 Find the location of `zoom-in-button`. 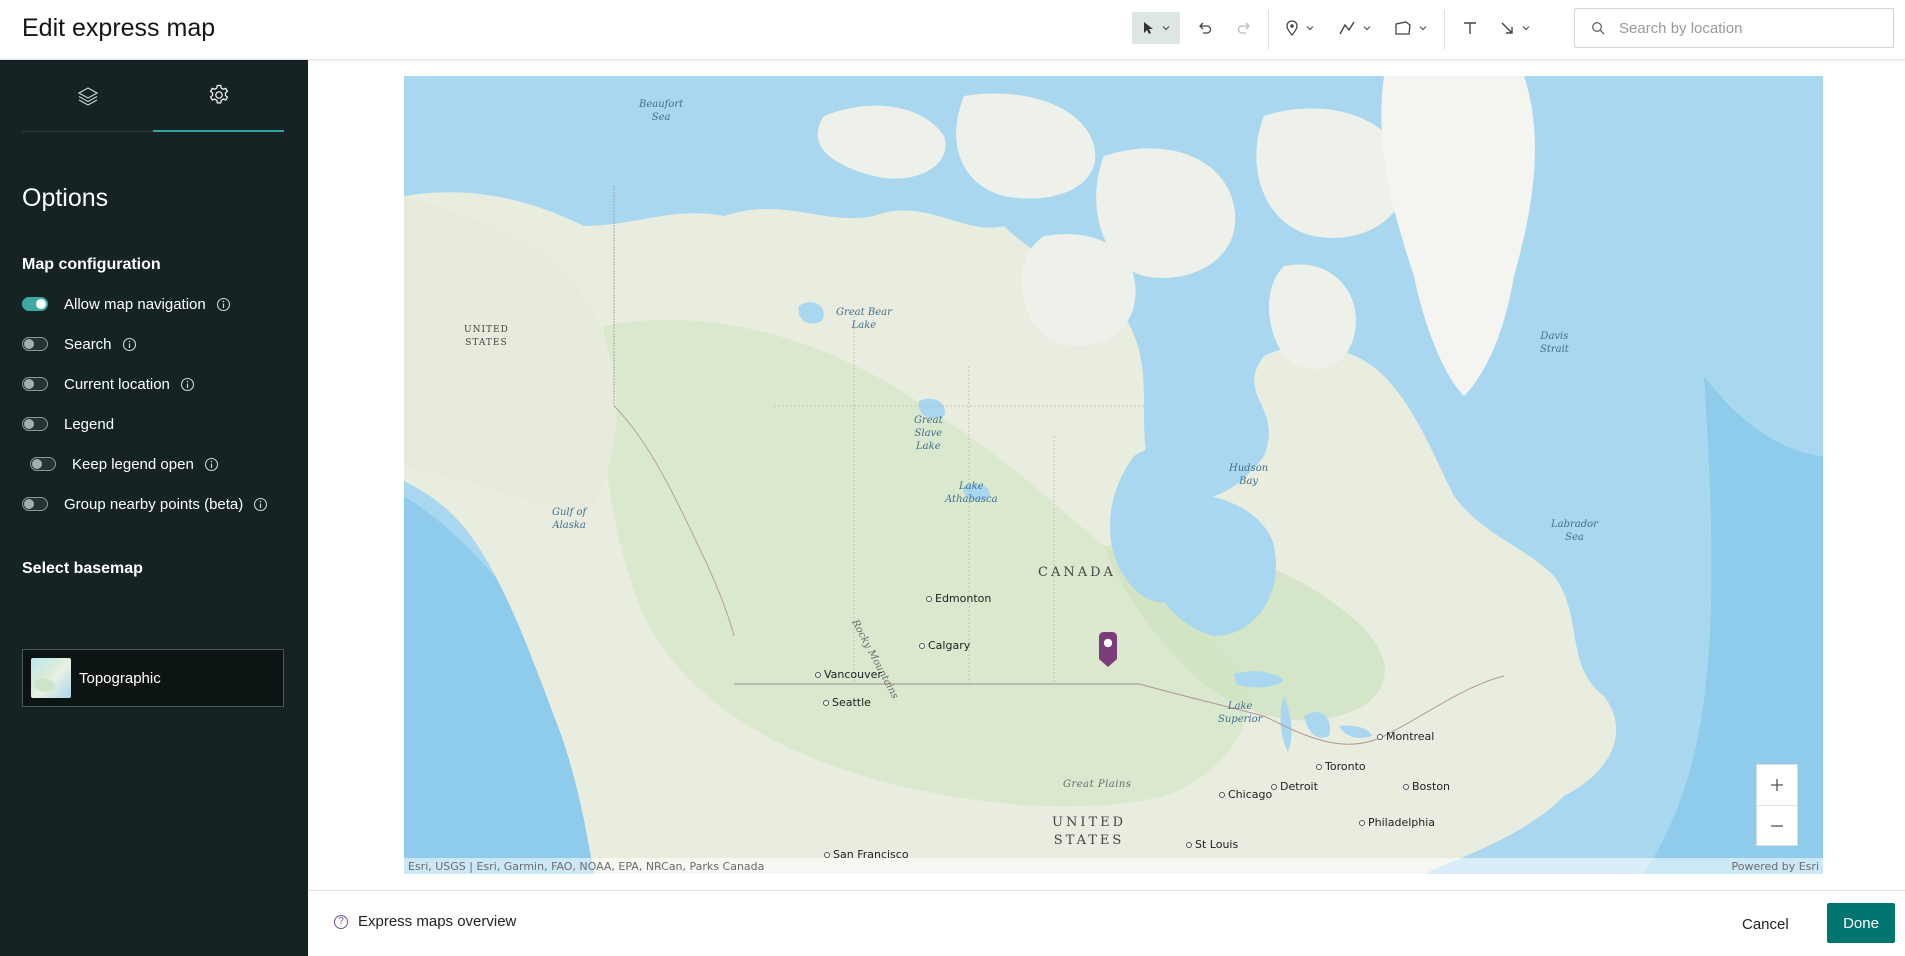

zoom-in-button is located at coordinates (1777, 785).